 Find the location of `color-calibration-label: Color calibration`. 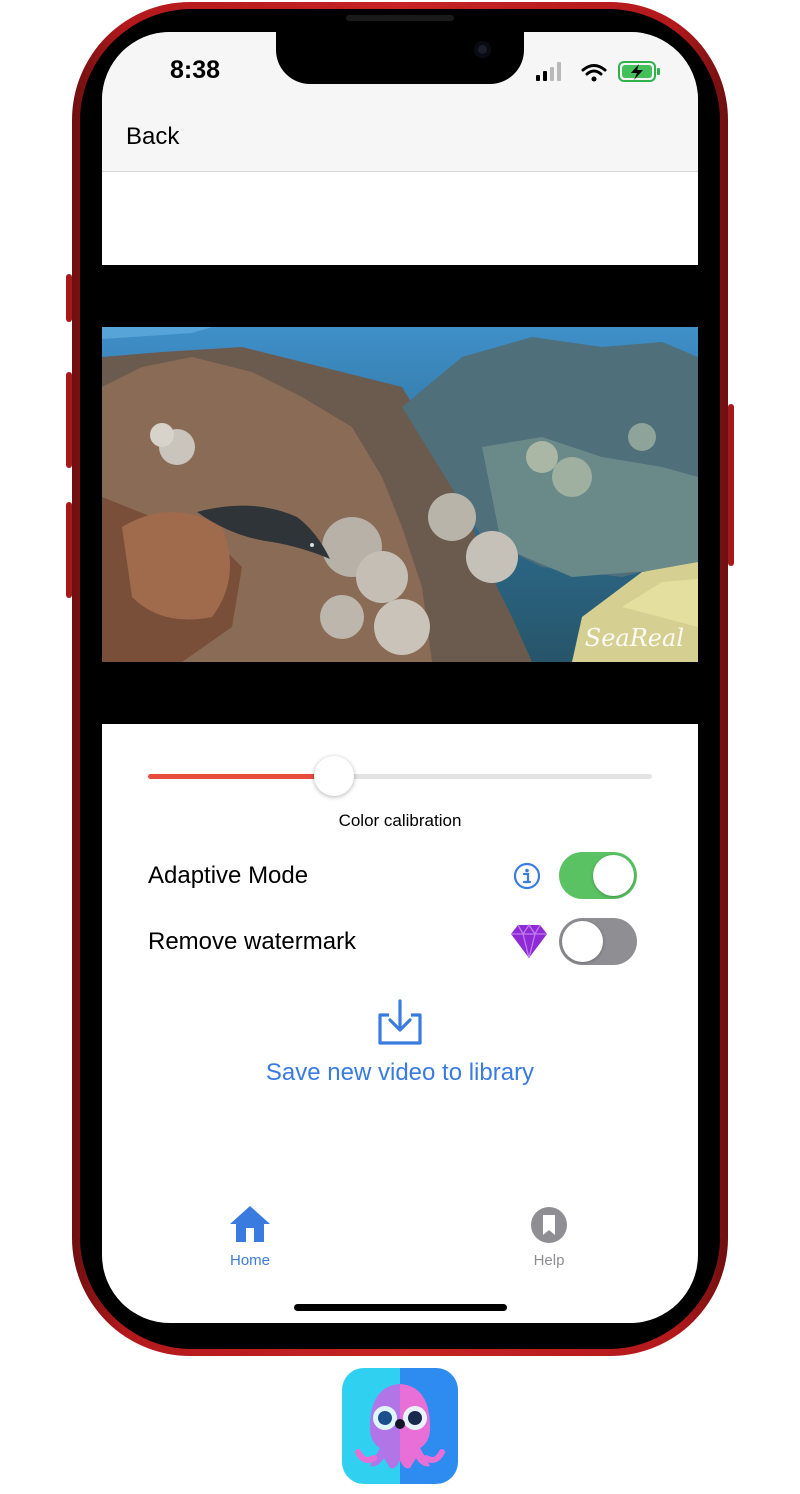

color-calibration-label: Color calibration is located at coordinates (400, 820).